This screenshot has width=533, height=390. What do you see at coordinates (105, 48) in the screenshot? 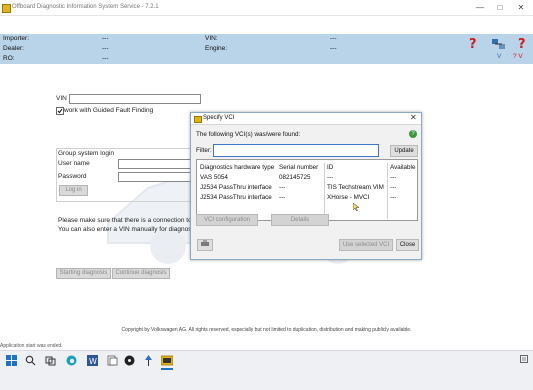
I see `dealer-value: ---` at bounding box center [105, 48].